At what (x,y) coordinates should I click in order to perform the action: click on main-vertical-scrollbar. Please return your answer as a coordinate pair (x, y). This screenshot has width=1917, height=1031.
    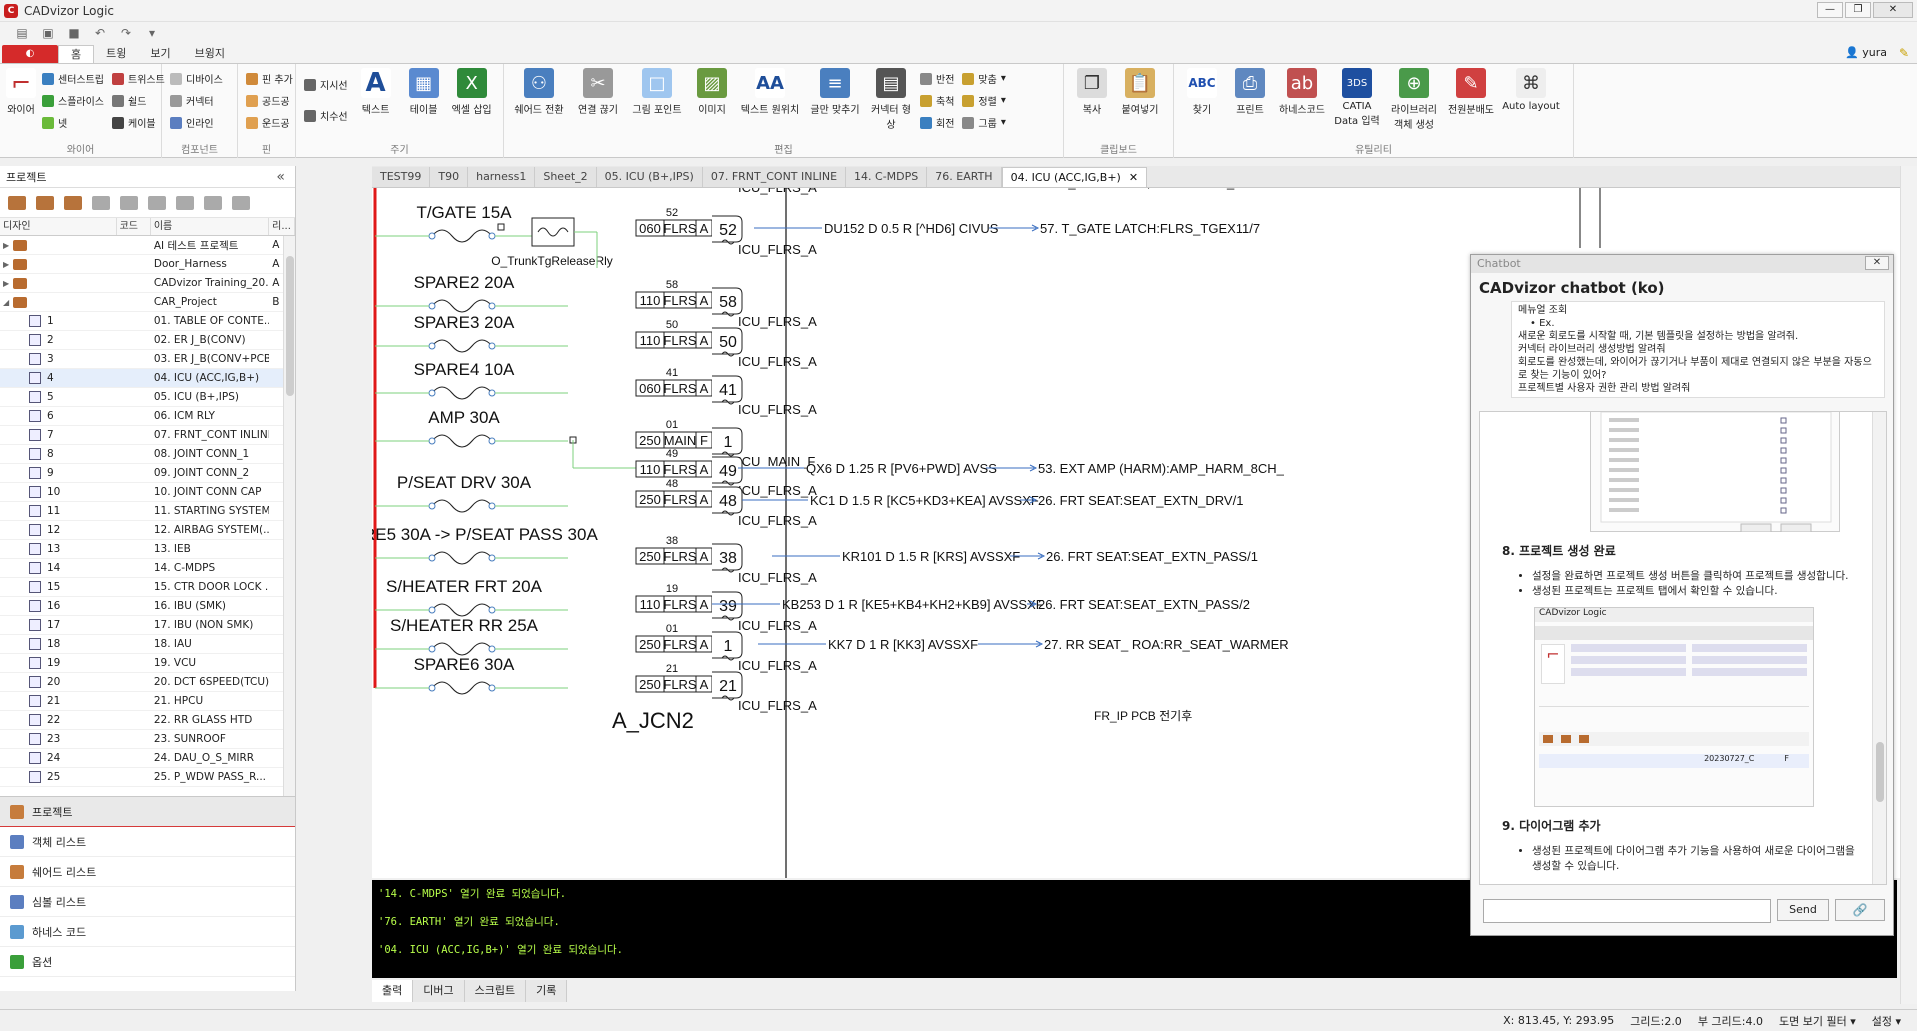
    Looking at the image, I should click on (1908, 585).